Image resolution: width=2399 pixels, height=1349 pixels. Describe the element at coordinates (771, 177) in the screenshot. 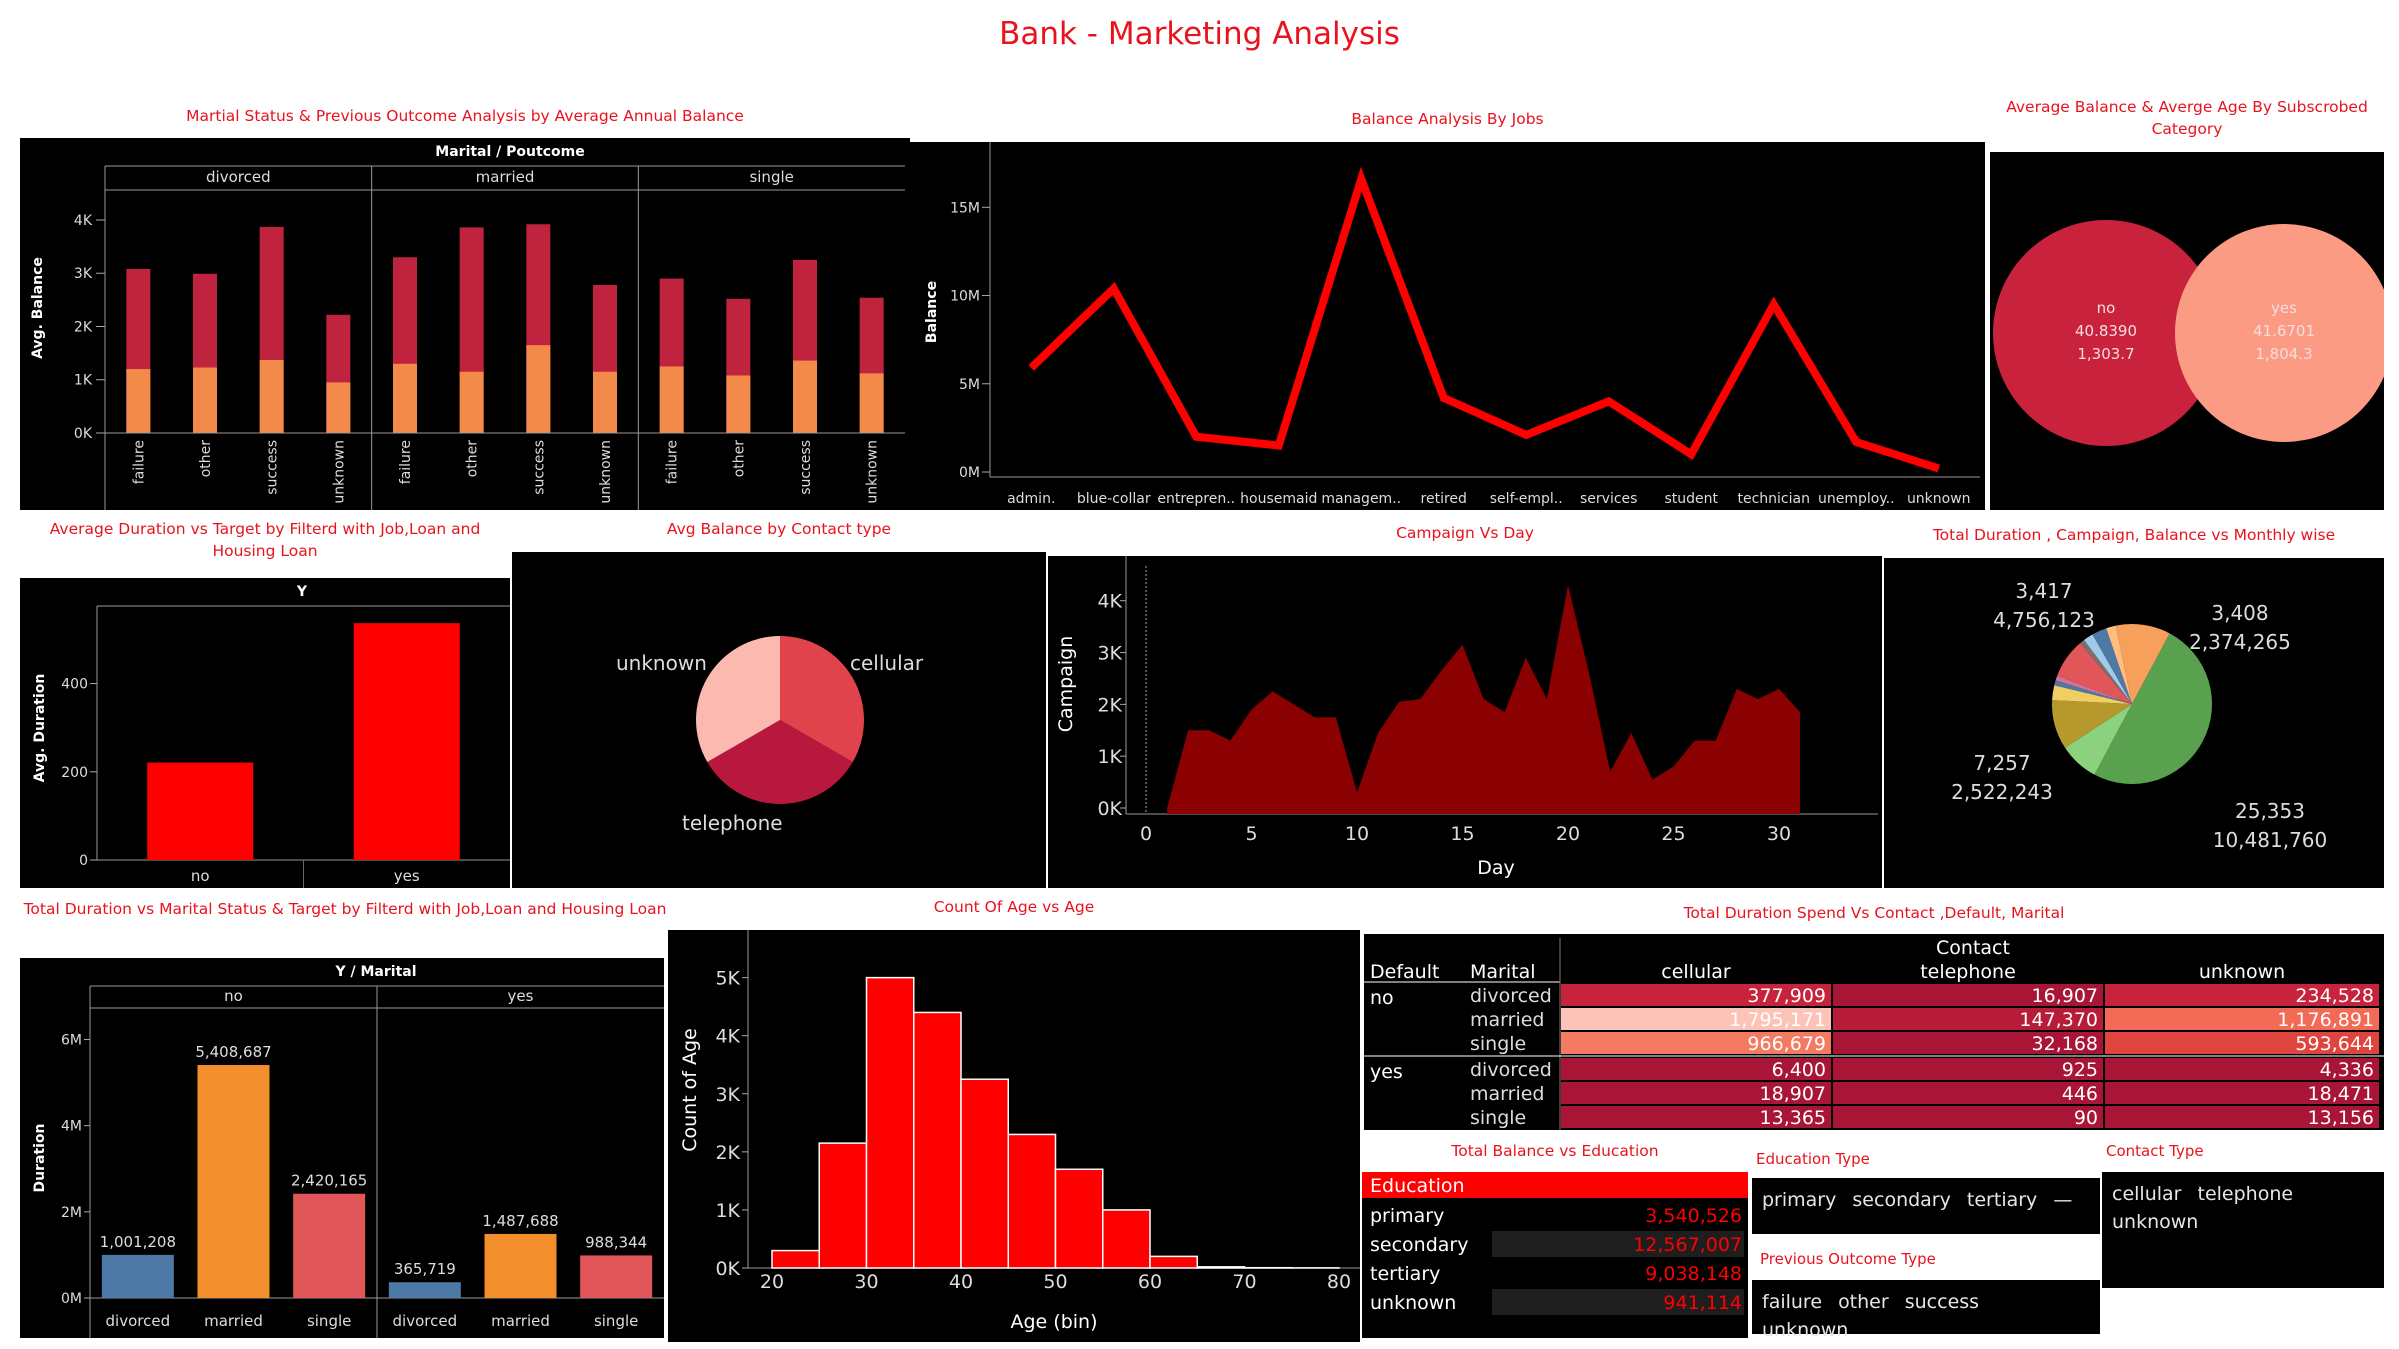

I see `group-label: single` at that location.